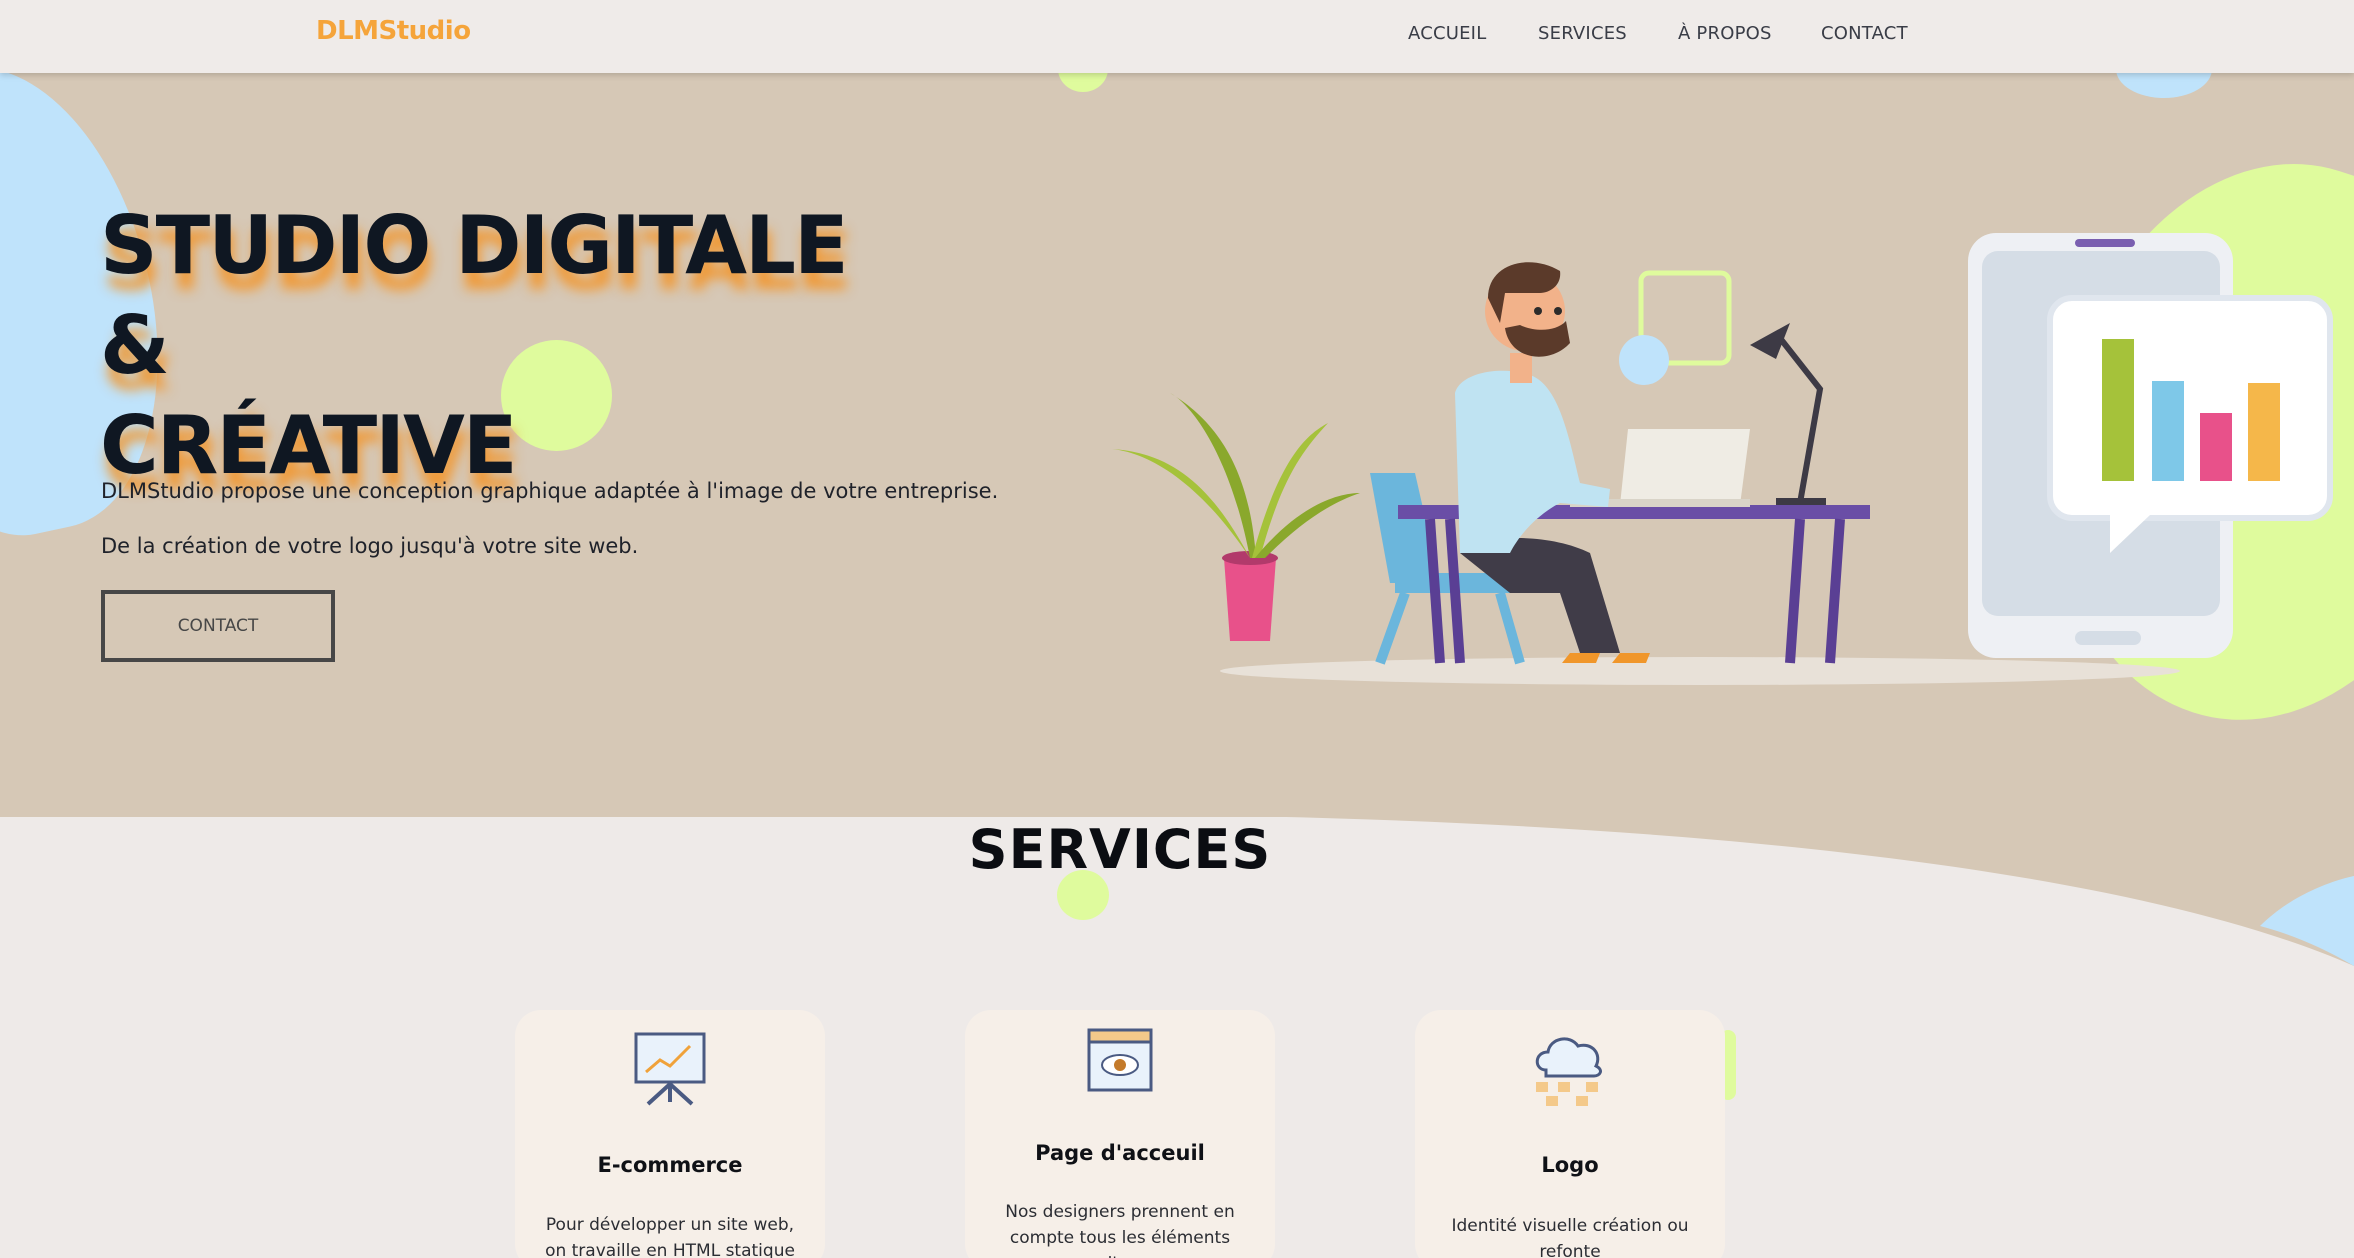  I want to click on hero-title: STUDIO DIGITALE & CRÉATIVE, so click(510, 346).